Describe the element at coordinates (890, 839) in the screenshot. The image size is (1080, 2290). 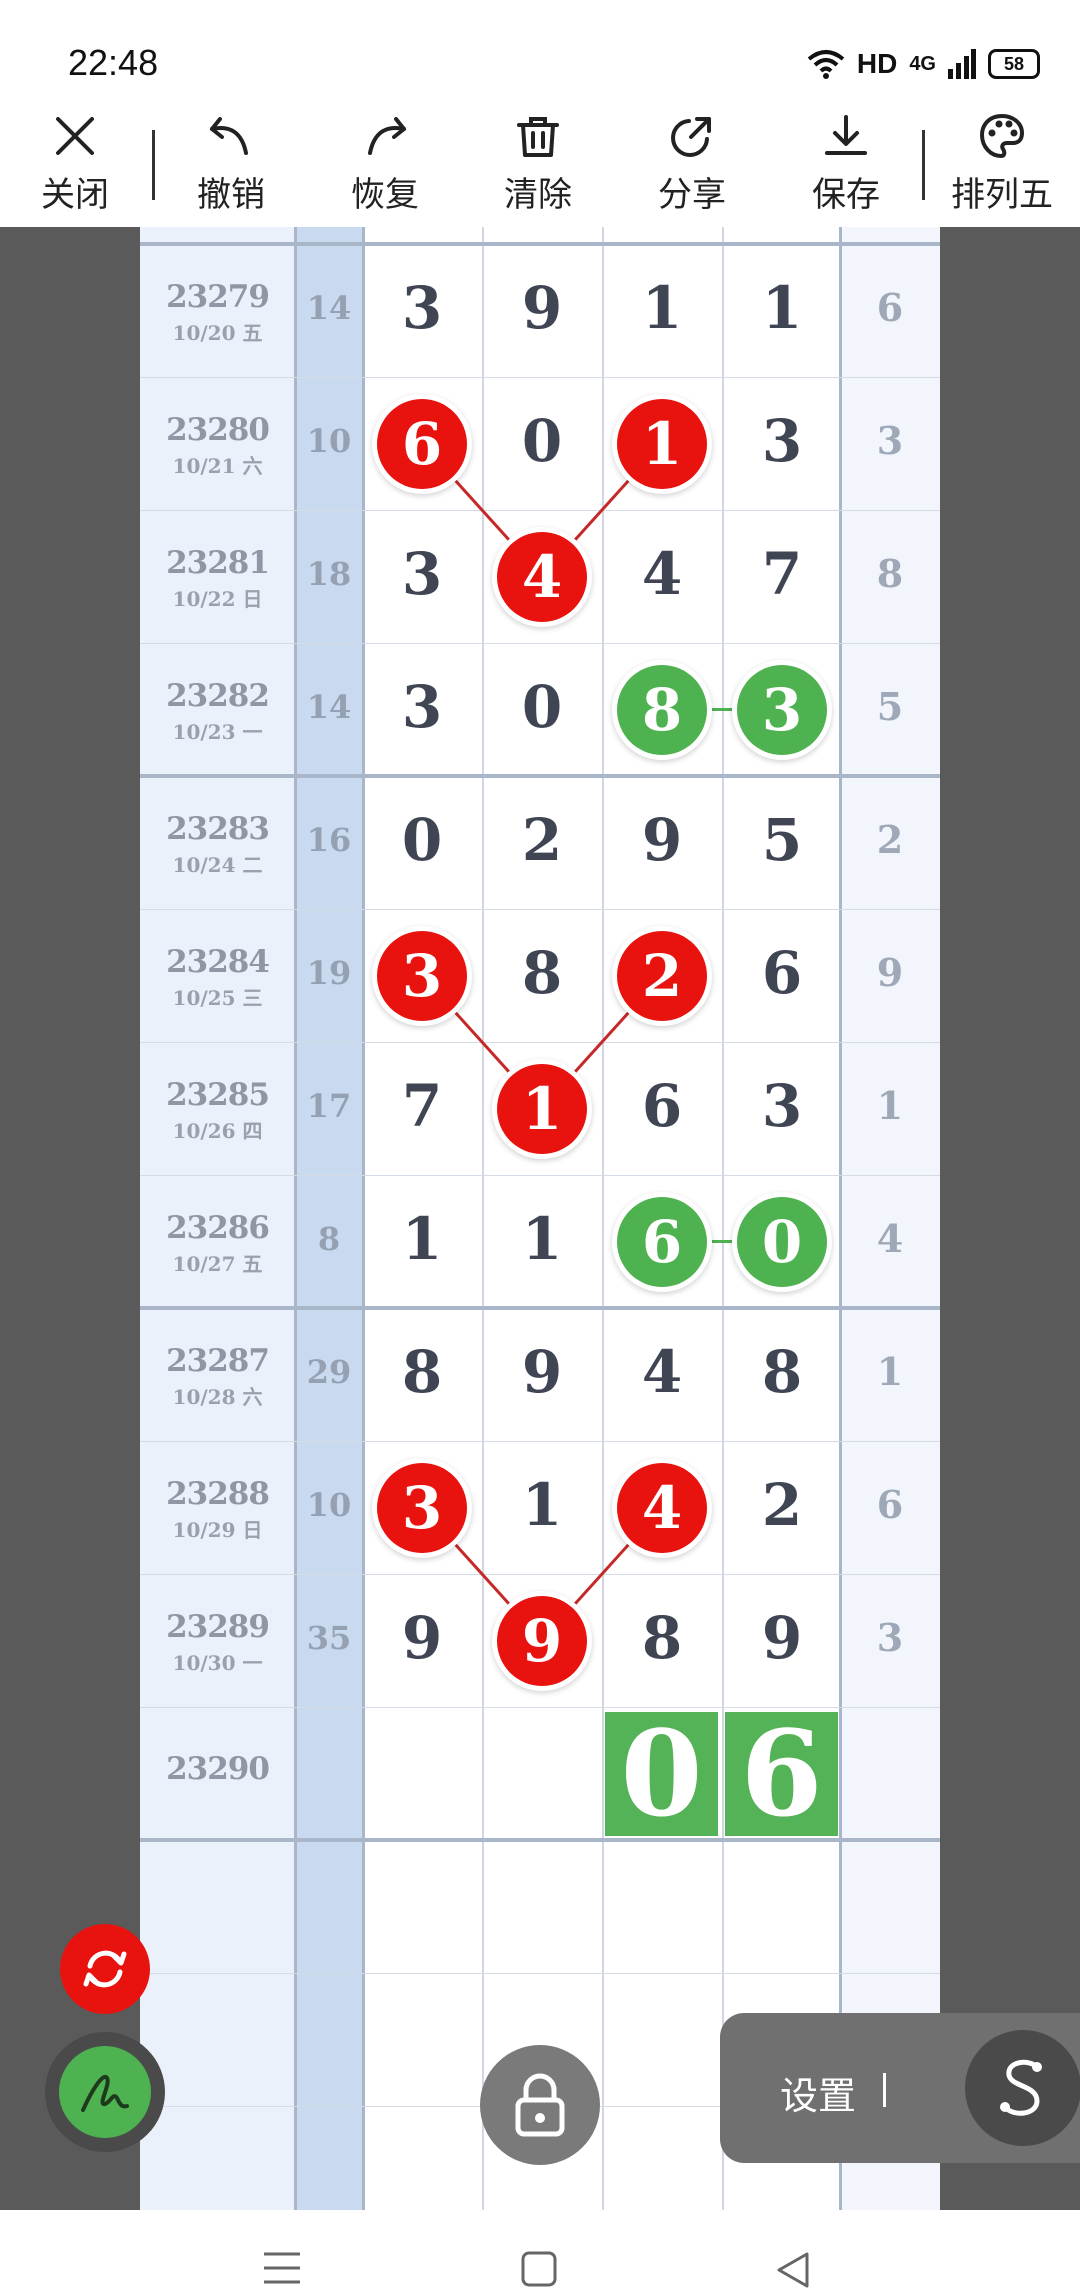
I see `fifth-digit-cell: 2` at that location.